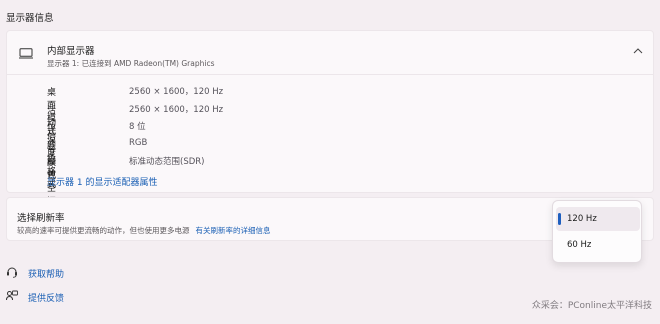 The height and width of the screenshot is (324, 660). Describe the element at coordinates (167, 162) in the screenshot. I see `info-value: 标准动态范围(SDR)` at that location.